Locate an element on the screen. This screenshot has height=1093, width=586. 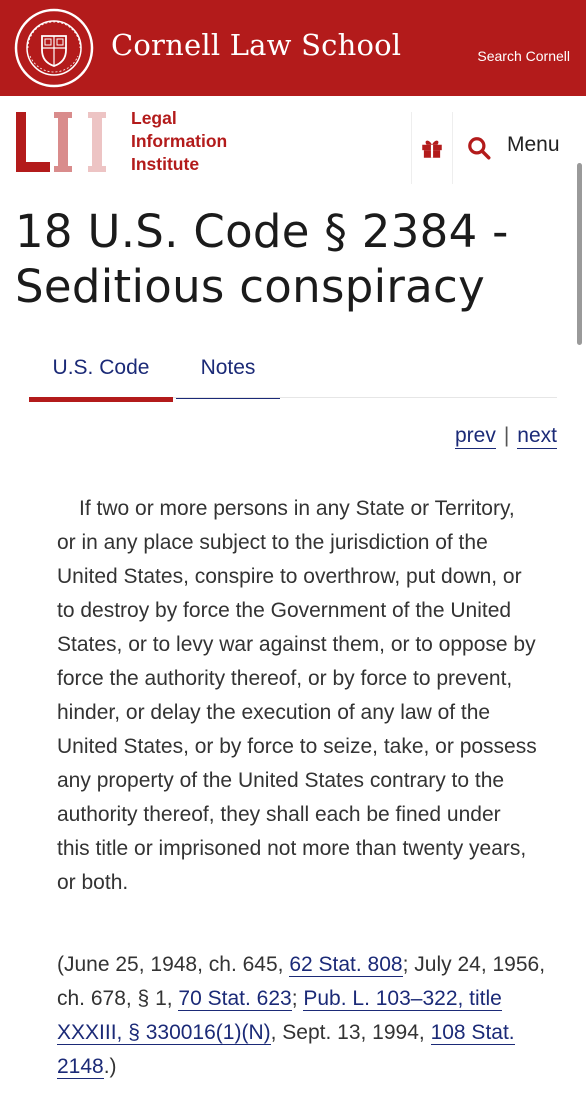
lii-name-line: Institute is located at coordinates (165, 164).